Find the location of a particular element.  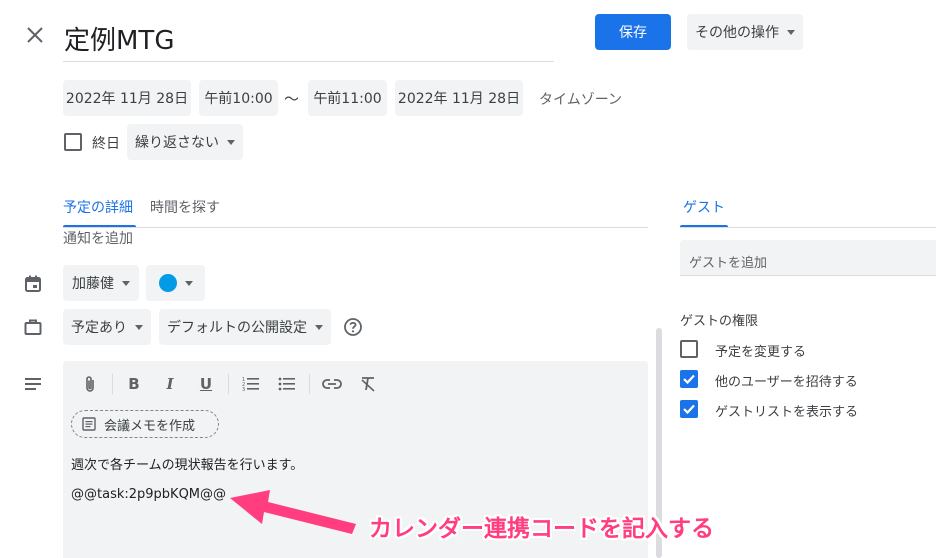

permission-modify-checkbox is located at coordinates (689, 349).